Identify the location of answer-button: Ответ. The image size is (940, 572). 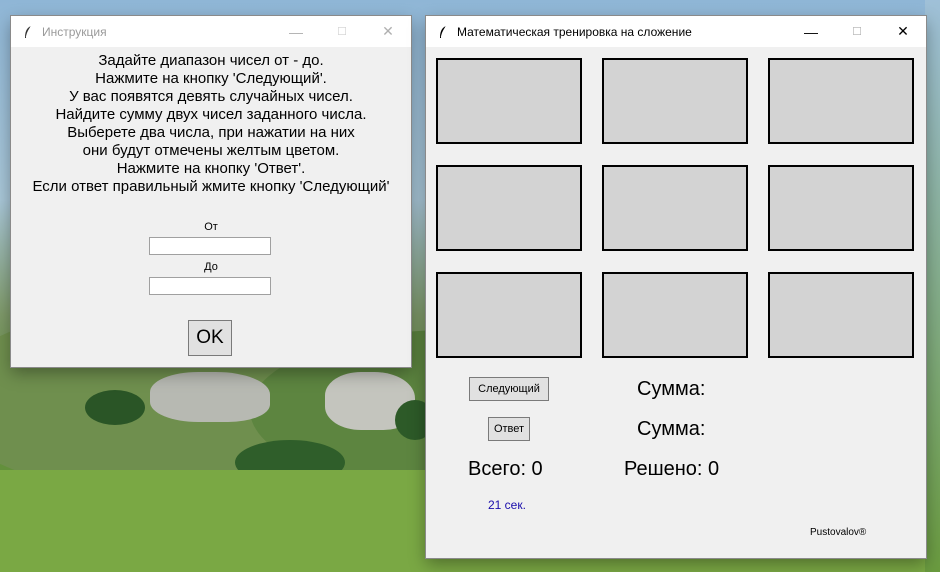
(509, 429).